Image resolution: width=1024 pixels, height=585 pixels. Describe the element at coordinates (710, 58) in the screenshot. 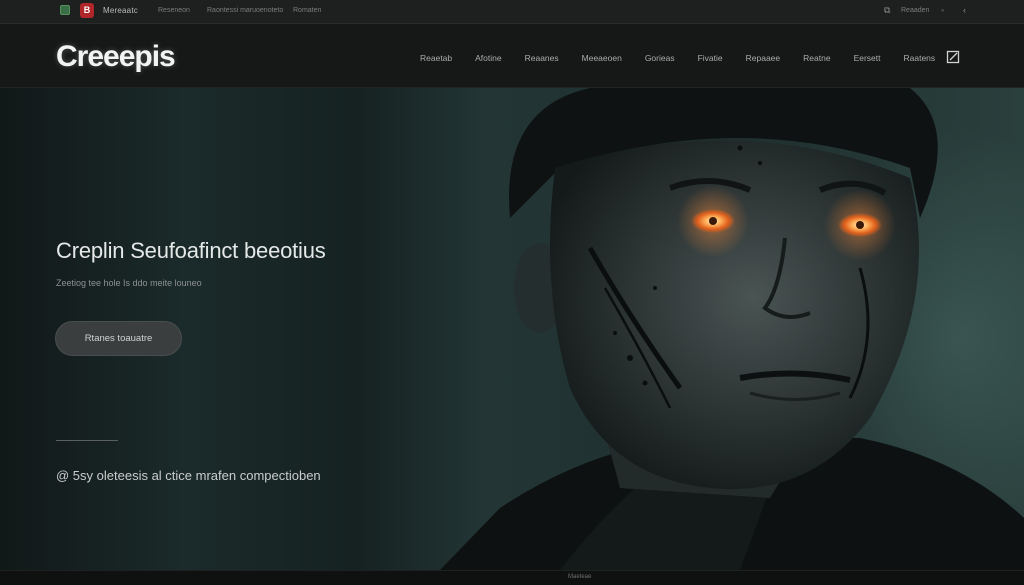

I see `nav-item-6: Fivatie` at that location.